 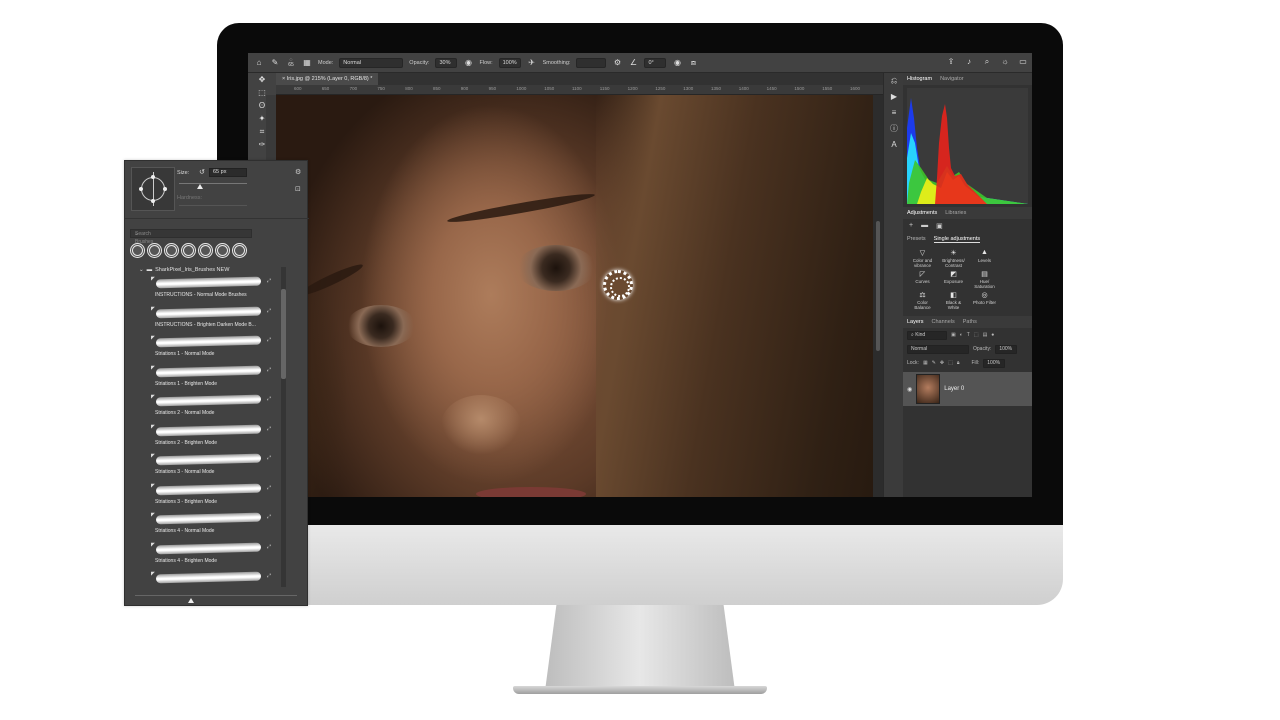 I want to click on canvas-scrollbar-thumb, so click(x=878, y=286).